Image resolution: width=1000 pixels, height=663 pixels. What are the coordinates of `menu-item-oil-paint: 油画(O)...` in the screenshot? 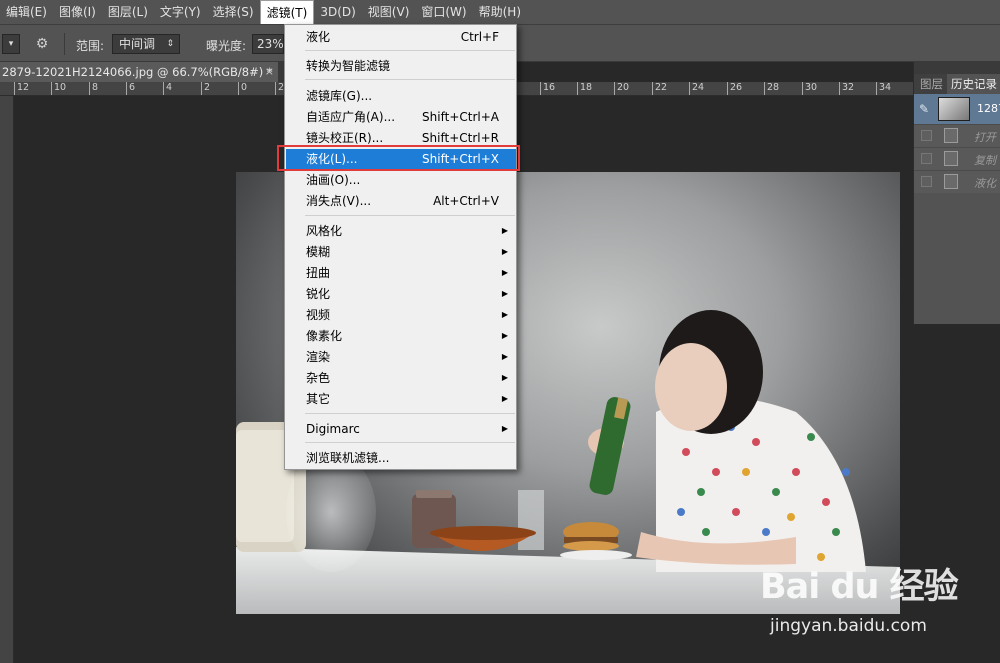 It's located at (401, 180).